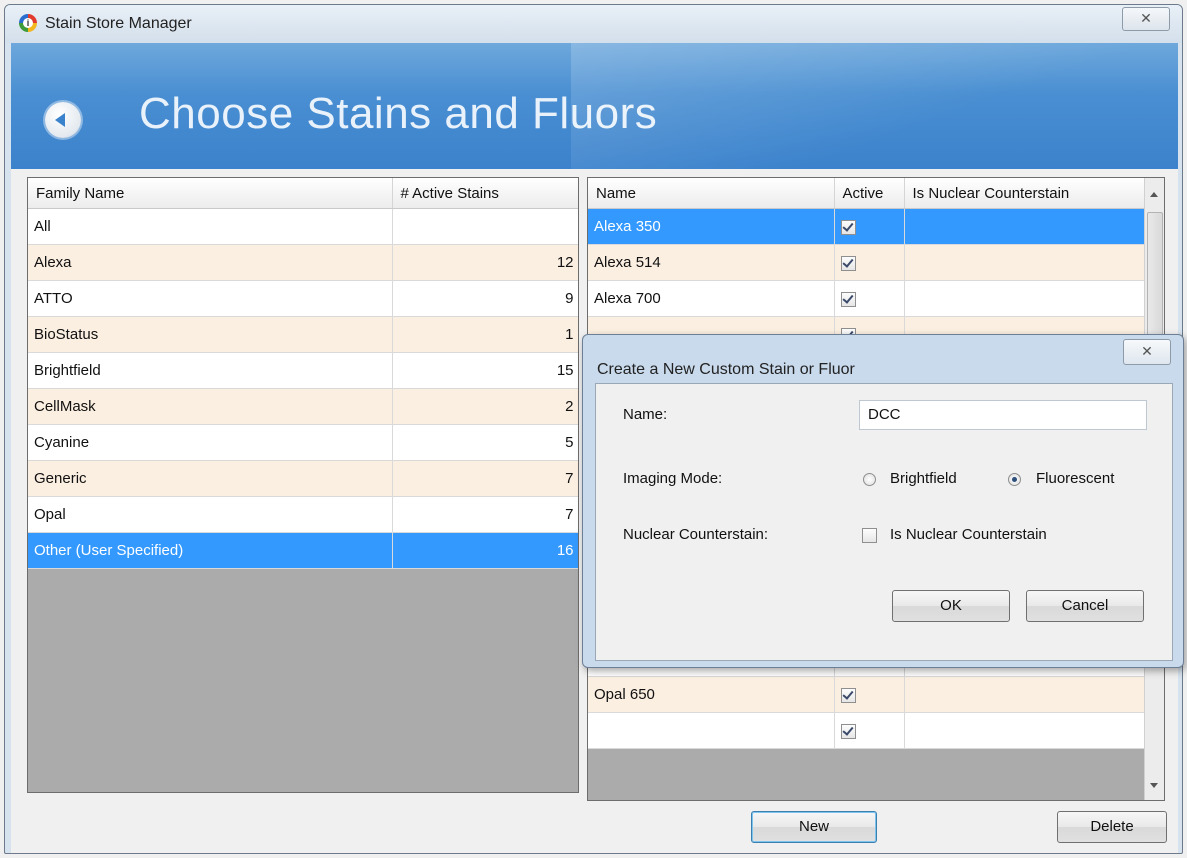  I want to click on nuclear-counterstain-checkbox-label: Is Nuclear Counterstain, so click(968, 534).